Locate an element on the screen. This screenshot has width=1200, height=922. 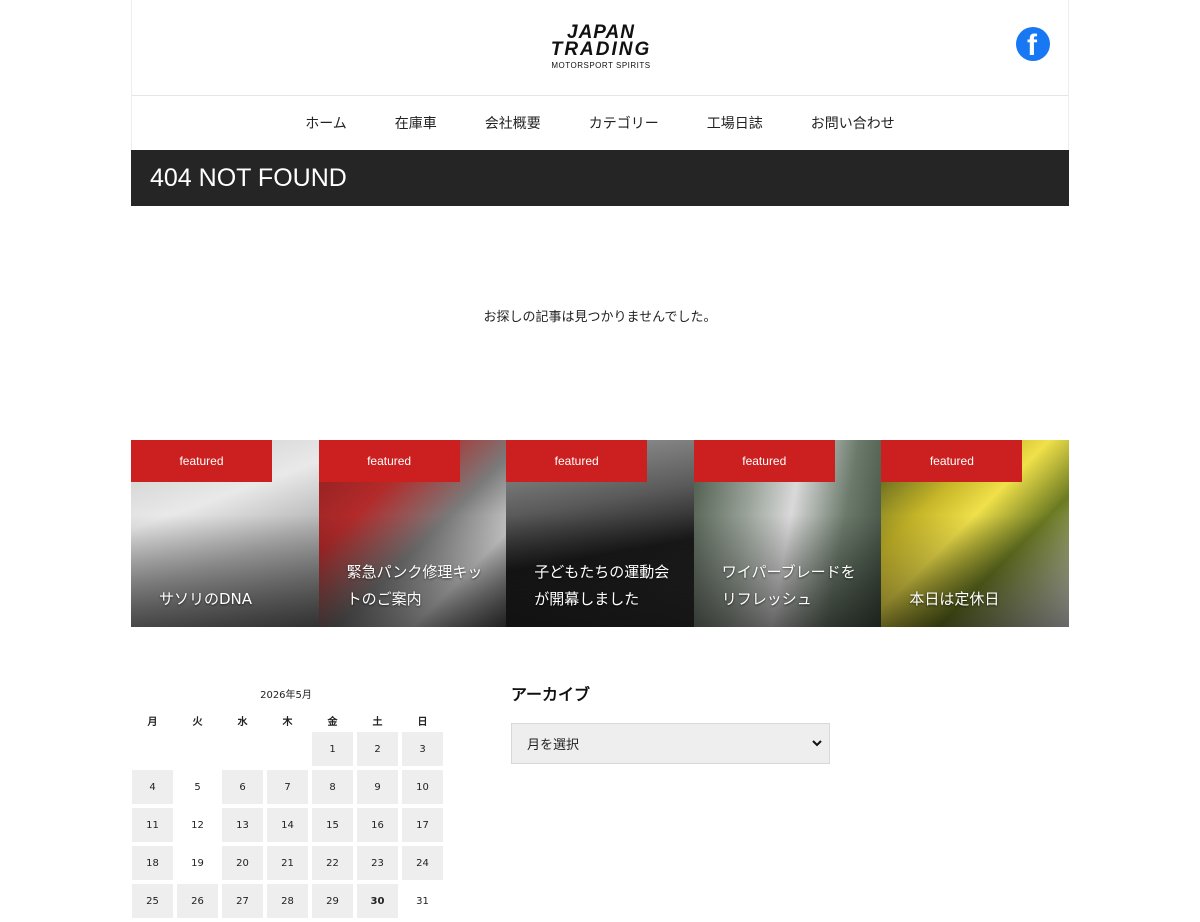
calendar-day: 5 is located at coordinates (197, 787).